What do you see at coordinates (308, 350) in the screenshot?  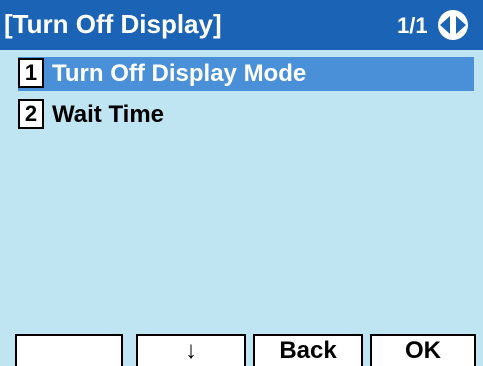 I see `softkey-back: Back` at bounding box center [308, 350].